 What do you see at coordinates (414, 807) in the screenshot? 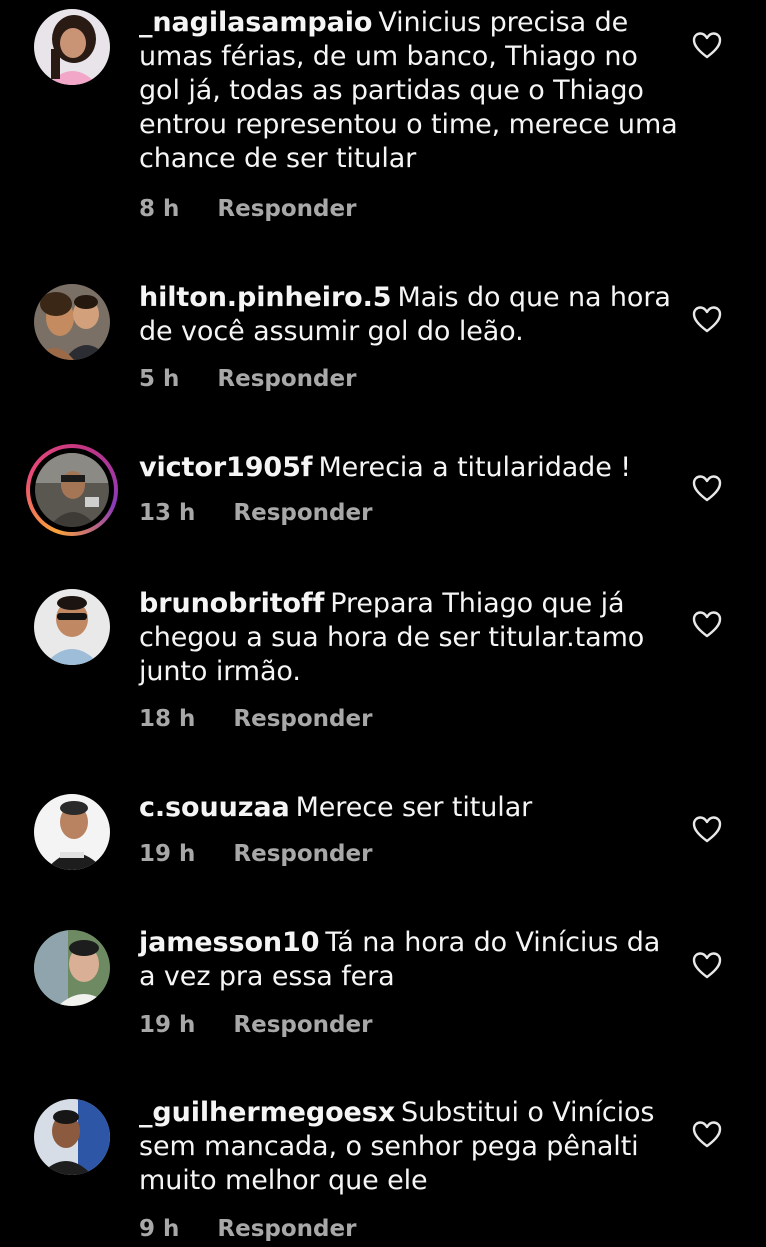
I see `comment-body: Merece ser titular` at bounding box center [414, 807].